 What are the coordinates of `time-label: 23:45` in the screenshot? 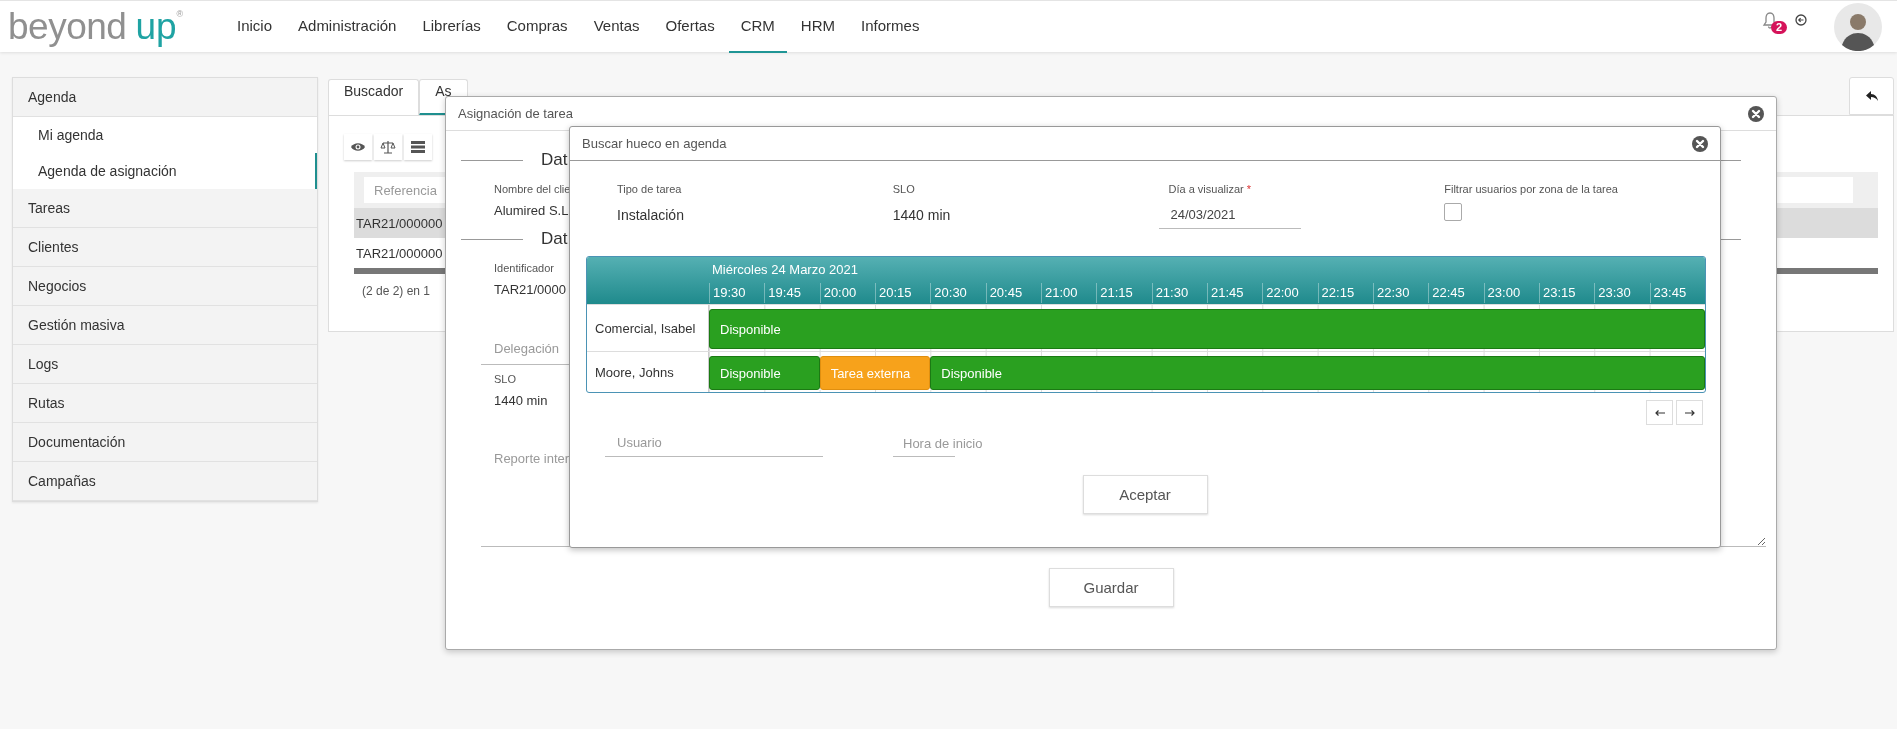 It's located at (1677, 293).